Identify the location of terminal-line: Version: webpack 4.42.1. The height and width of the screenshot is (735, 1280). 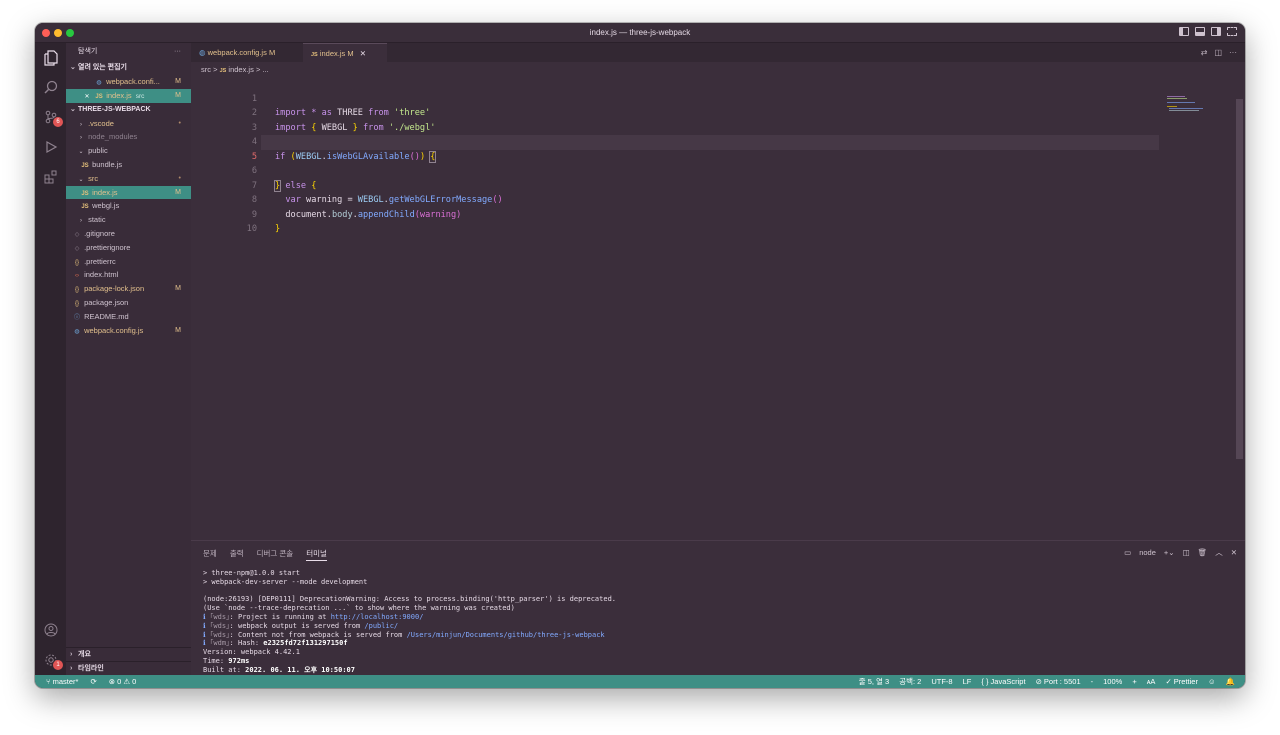
(251, 652).